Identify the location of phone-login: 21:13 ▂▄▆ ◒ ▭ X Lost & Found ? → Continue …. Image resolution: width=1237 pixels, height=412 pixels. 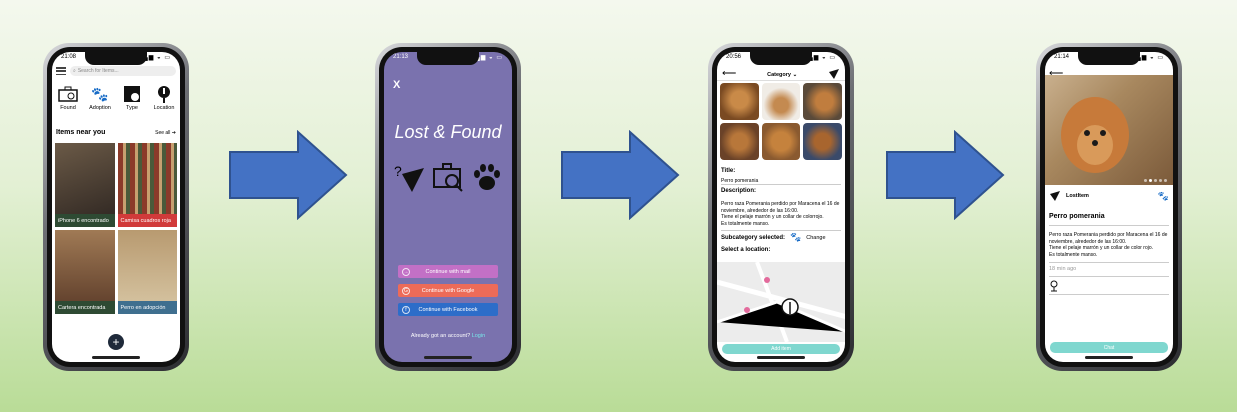
(448, 207).